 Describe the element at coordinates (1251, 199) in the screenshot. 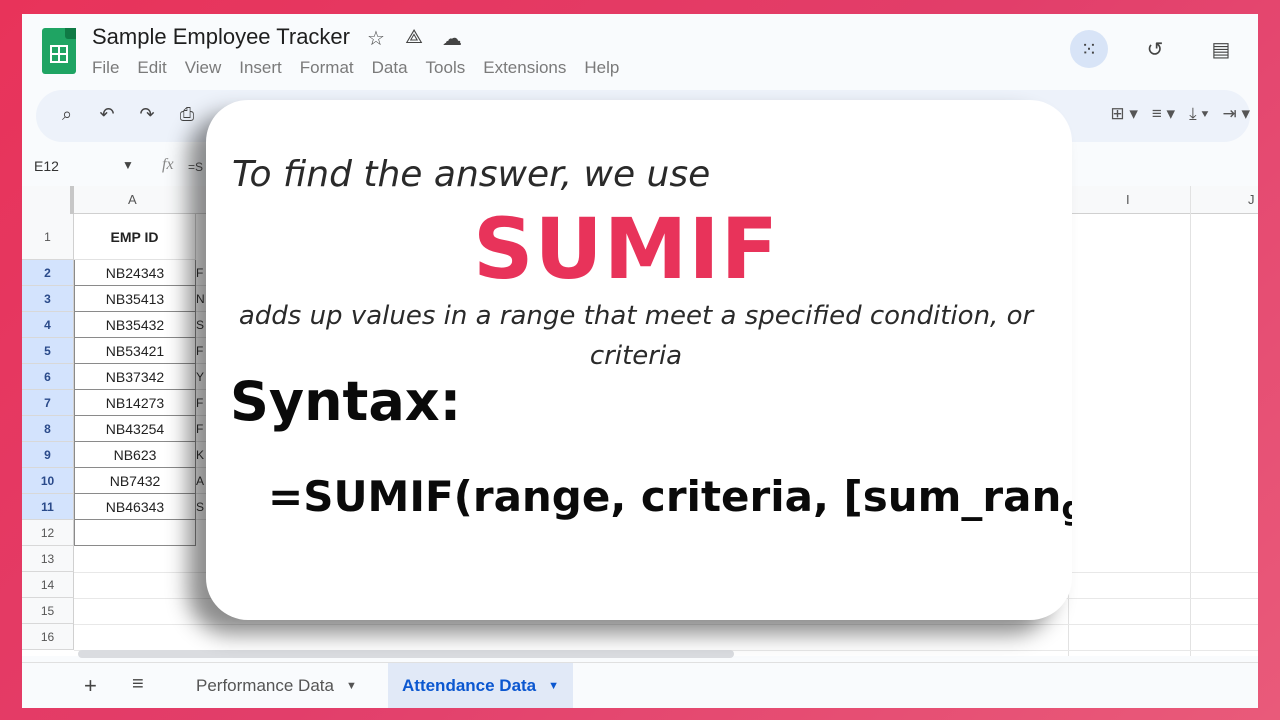

I see `column-header-j: J` at that location.